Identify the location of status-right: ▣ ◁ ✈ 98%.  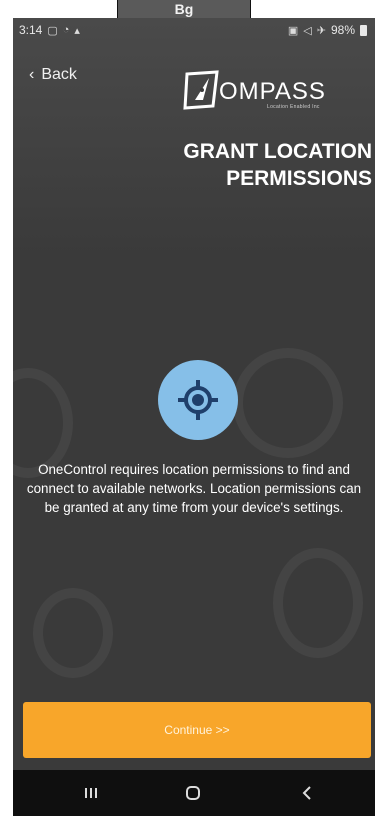
(327, 30).